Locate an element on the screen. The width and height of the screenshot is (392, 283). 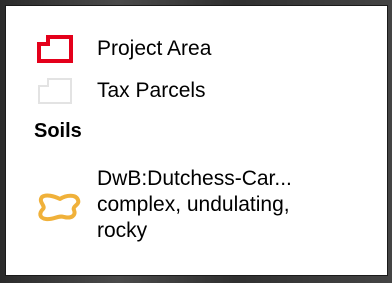
orange-outline-blob-icon is located at coordinates (59, 207).